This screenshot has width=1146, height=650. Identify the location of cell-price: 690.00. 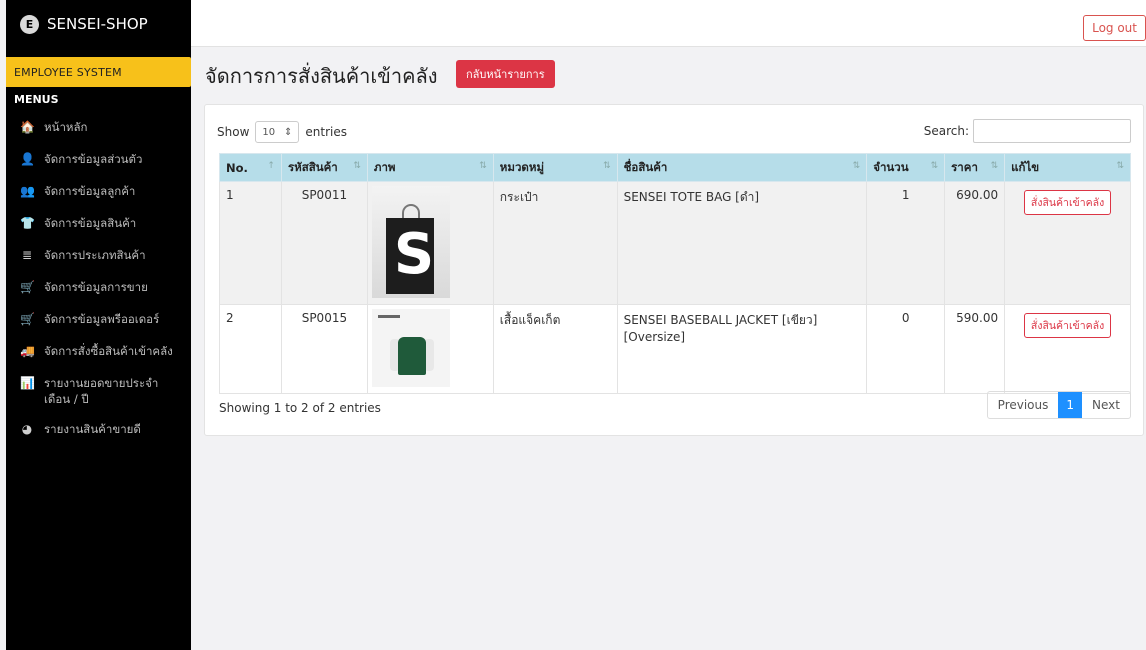
(975, 243).